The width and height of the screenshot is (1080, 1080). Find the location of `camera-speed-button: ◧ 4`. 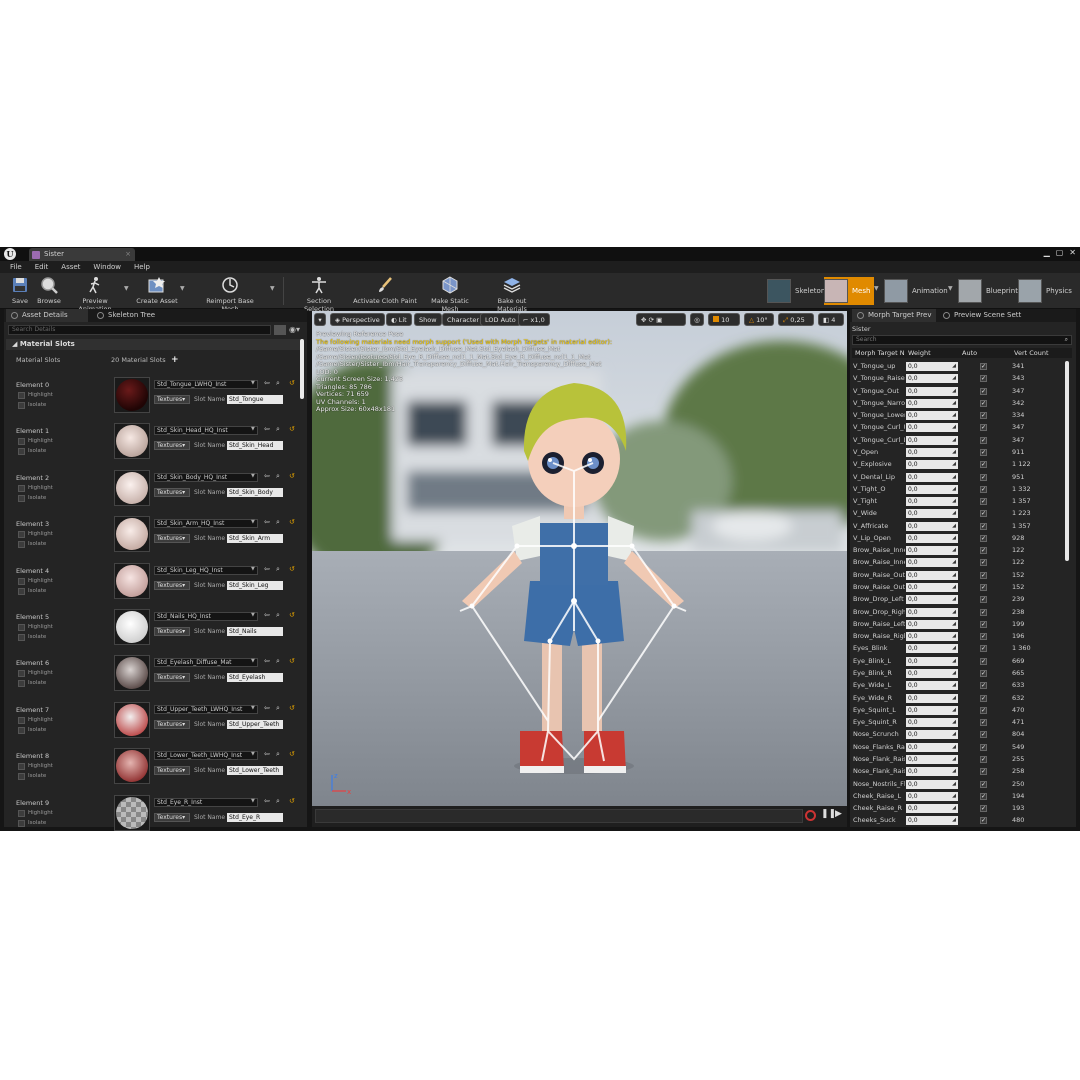

camera-speed-button: ◧ 4 is located at coordinates (831, 319).